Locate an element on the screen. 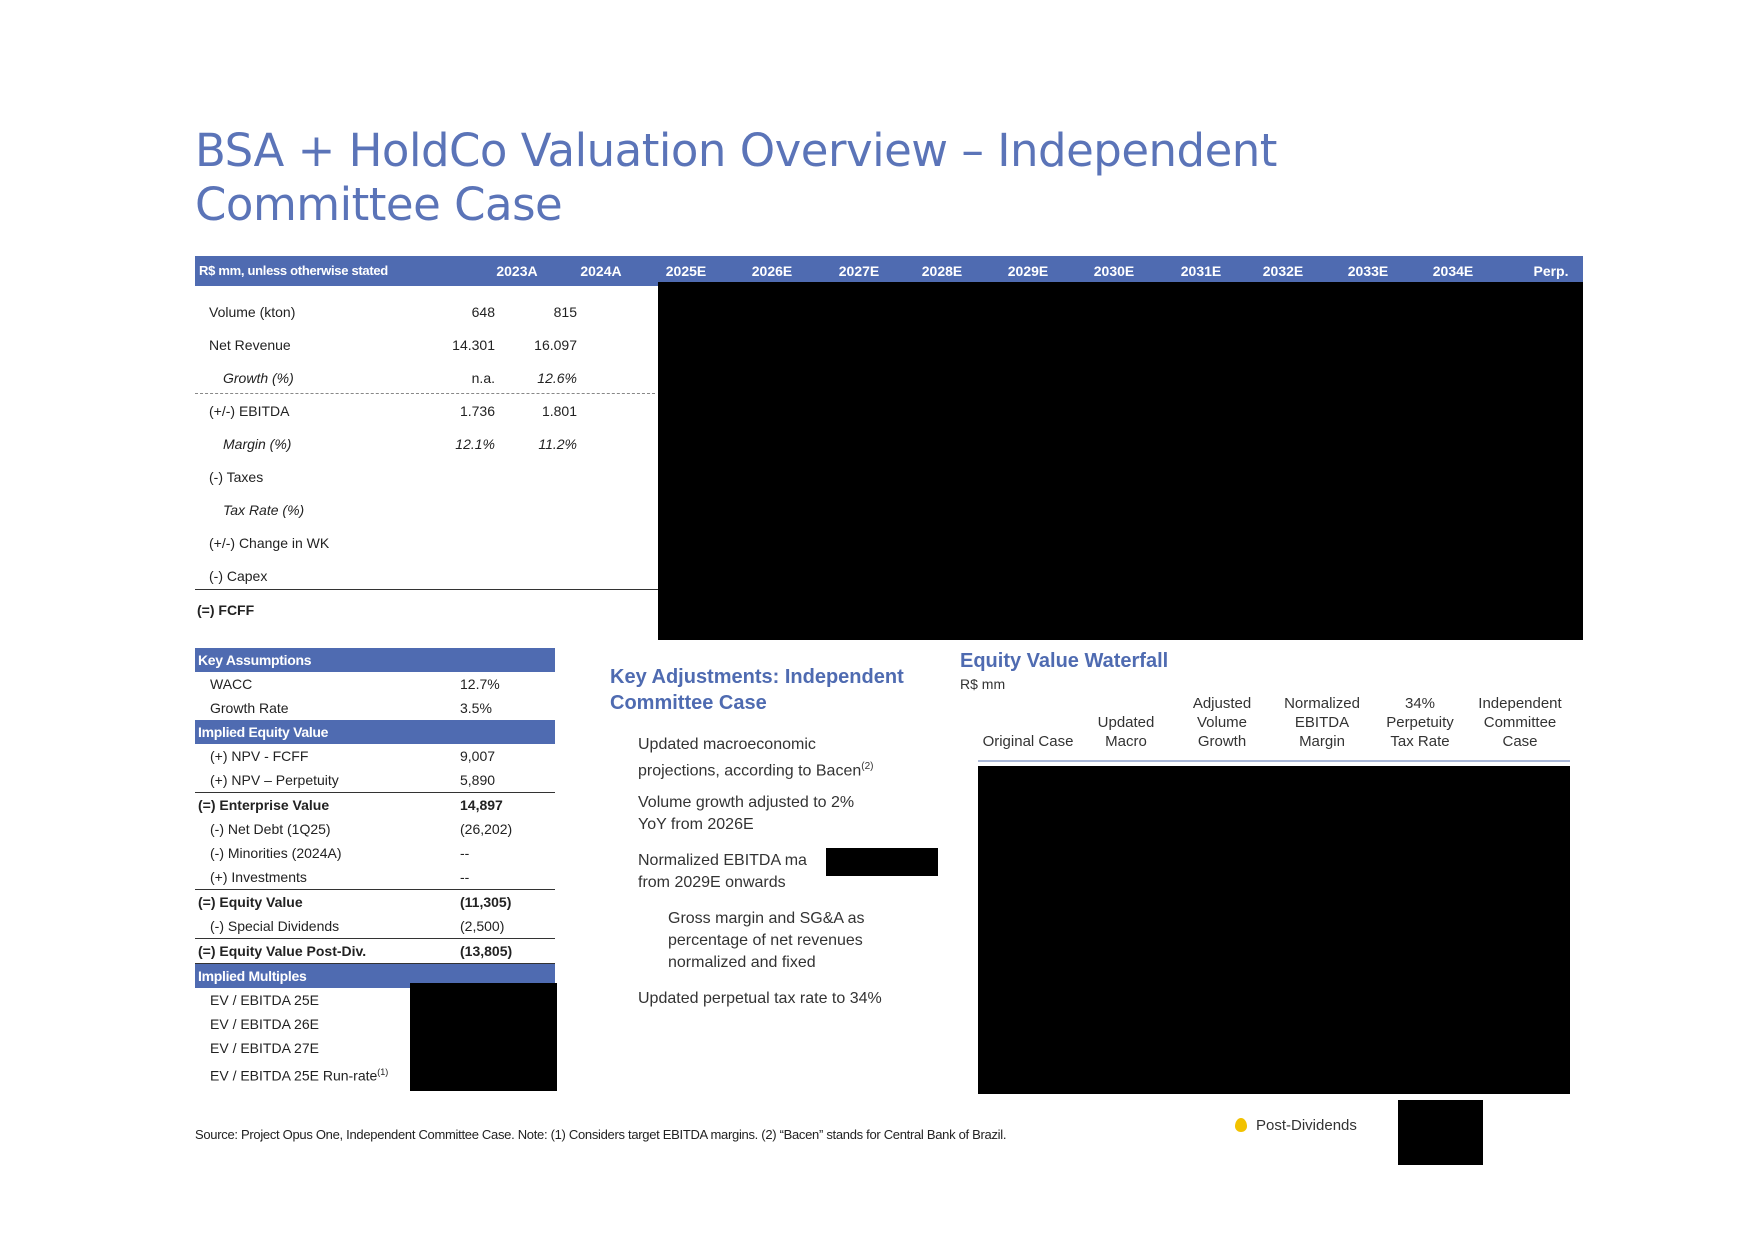 This screenshot has width=1755, height=1241. footnote-ref: (2) is located at coordinates (867, 766).